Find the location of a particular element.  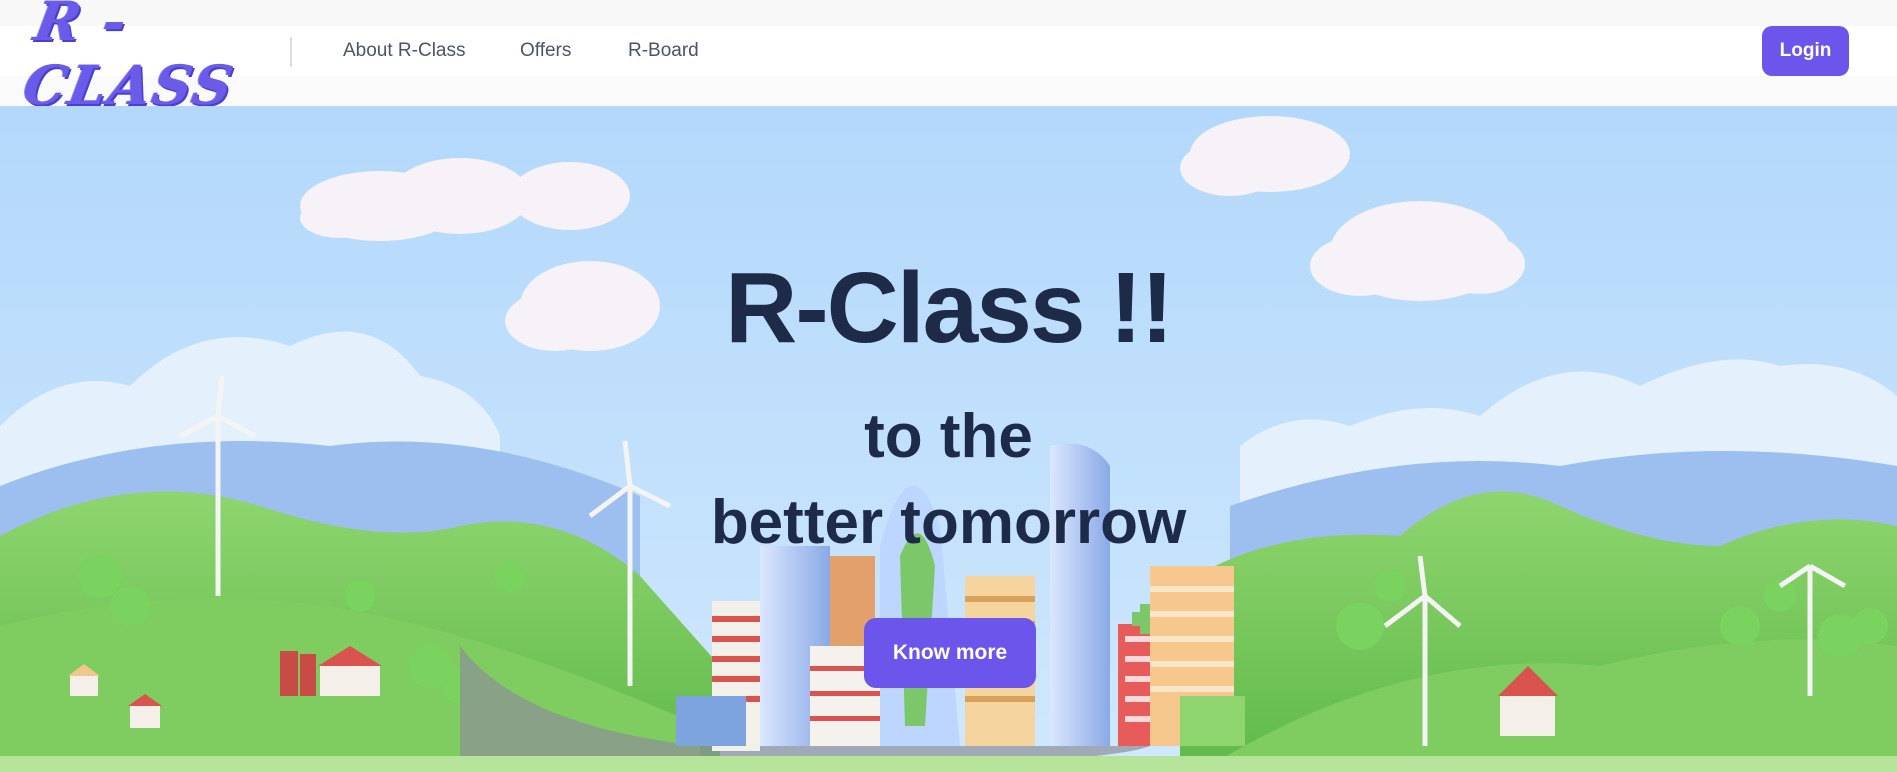

logo: R - CLASS is located at coordinates (144, 58).